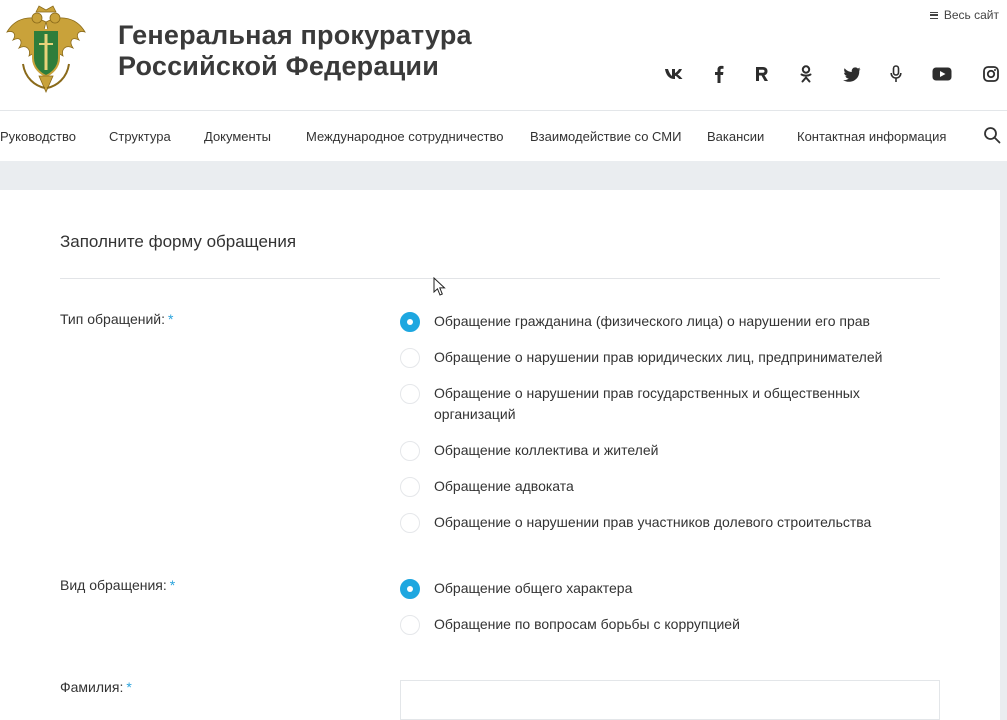  What do you see at coordinates (404, 136) in the screenshot?
I see `nav-item-international: Международное сотрудничество` at bounding box center [404, 136].